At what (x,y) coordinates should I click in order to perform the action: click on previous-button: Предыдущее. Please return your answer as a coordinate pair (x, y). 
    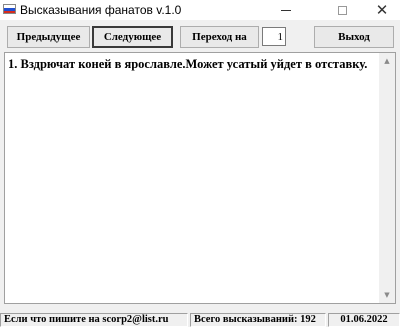
    Looking at the image, I should click on (48, 37).